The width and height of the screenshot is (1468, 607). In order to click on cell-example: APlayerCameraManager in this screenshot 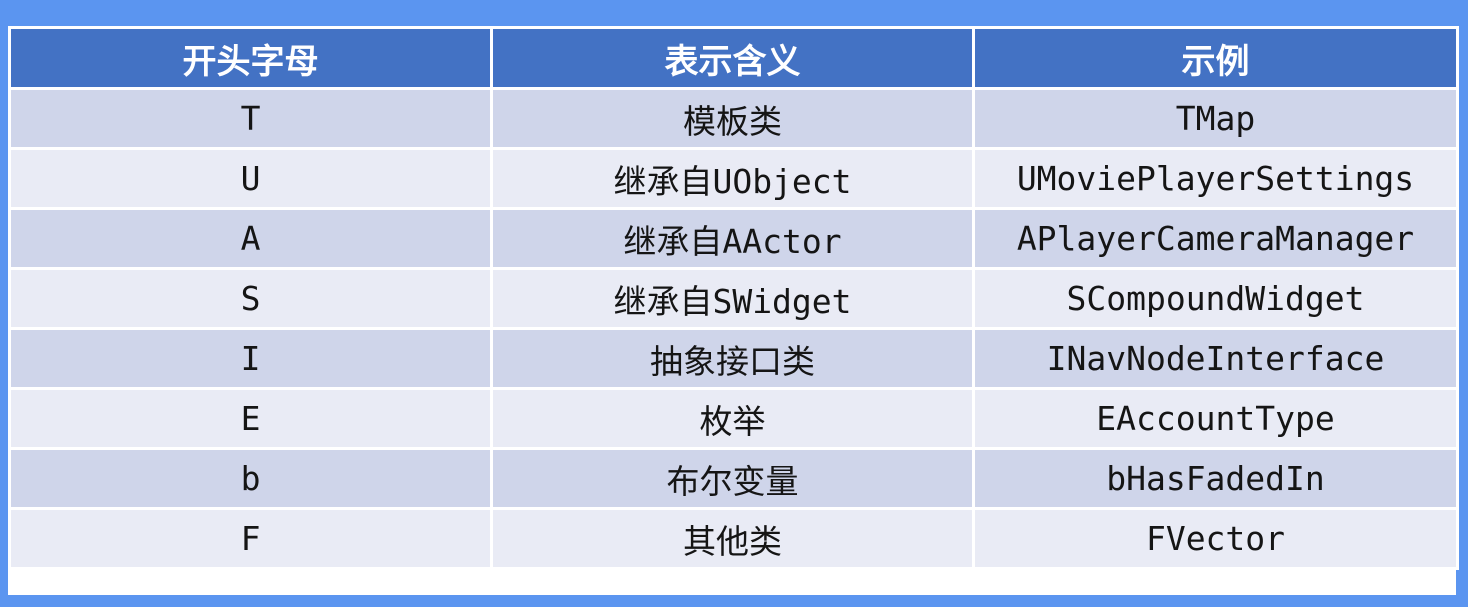, I will do `click(1215, 238)`.